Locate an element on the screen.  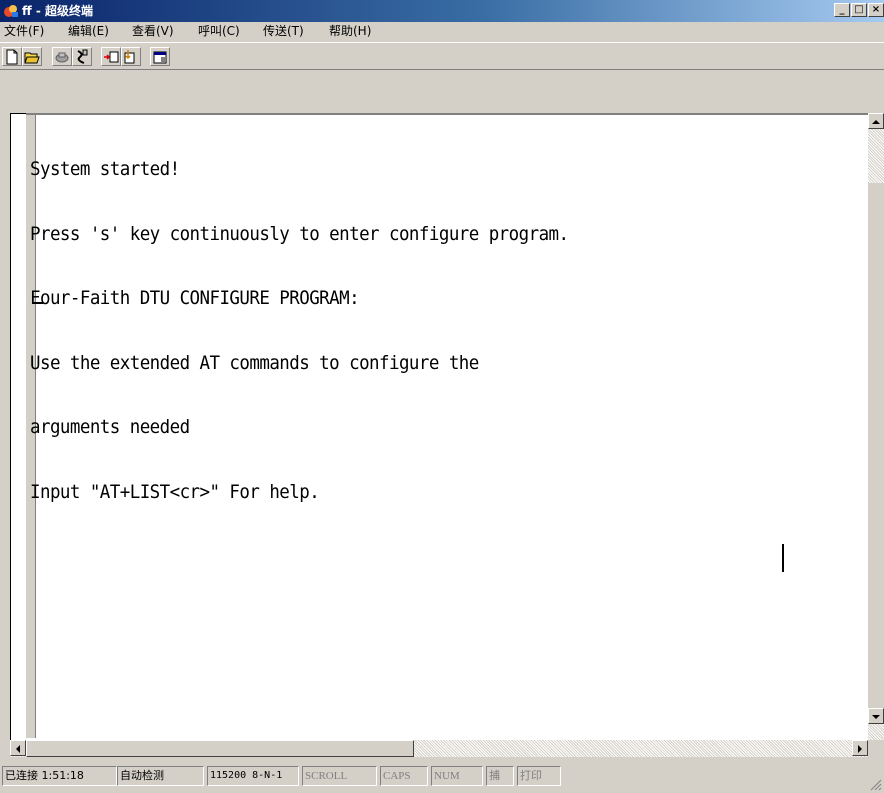
status-print: 打印 is located at coordinates (539, 776).